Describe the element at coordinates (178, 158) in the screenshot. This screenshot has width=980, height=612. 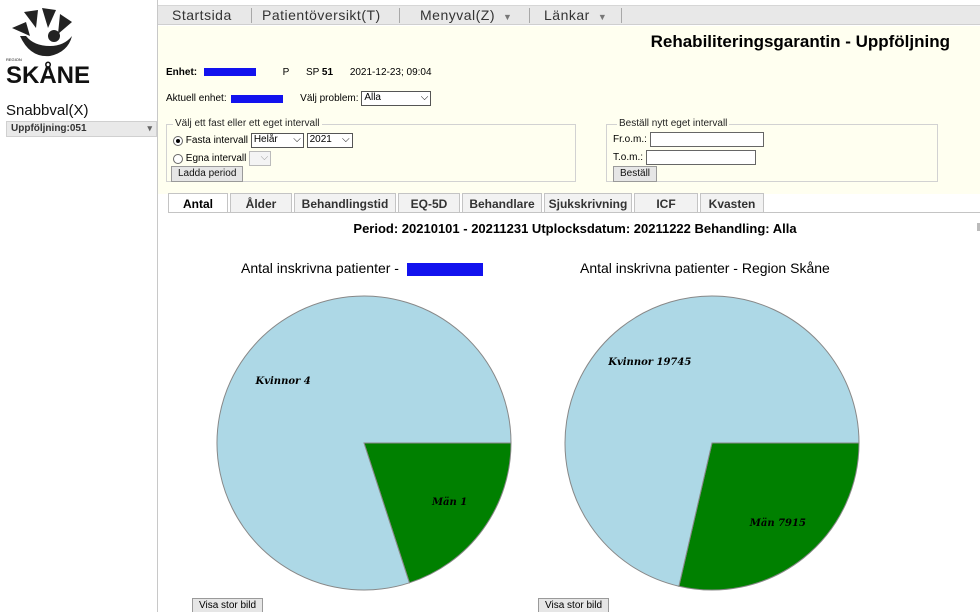
I see `egna-radio` at that location.